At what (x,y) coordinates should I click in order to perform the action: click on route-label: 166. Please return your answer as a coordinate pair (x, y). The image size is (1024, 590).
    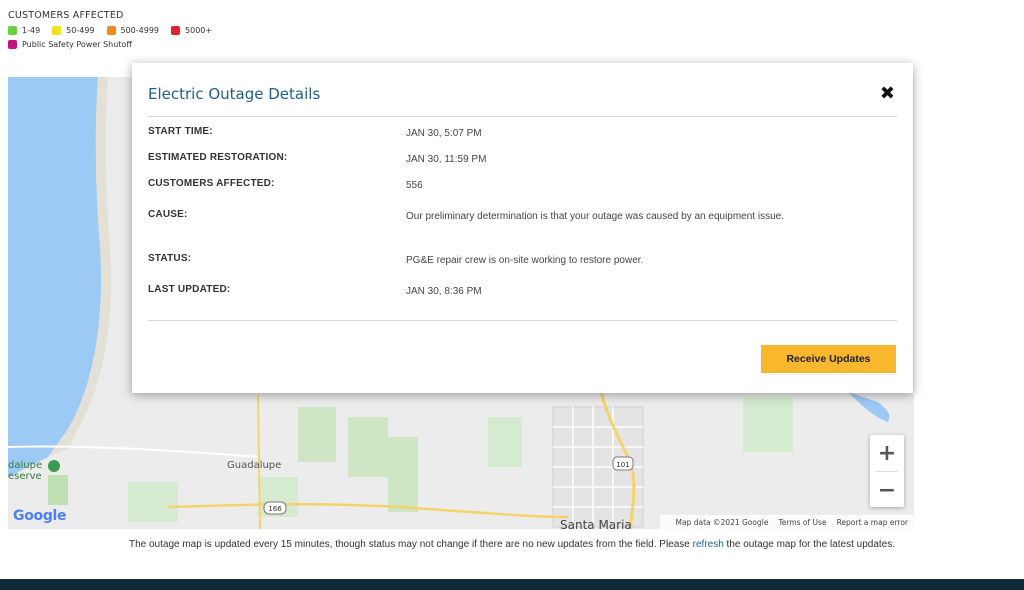
    Looking at the image, I should click on (275, 509).